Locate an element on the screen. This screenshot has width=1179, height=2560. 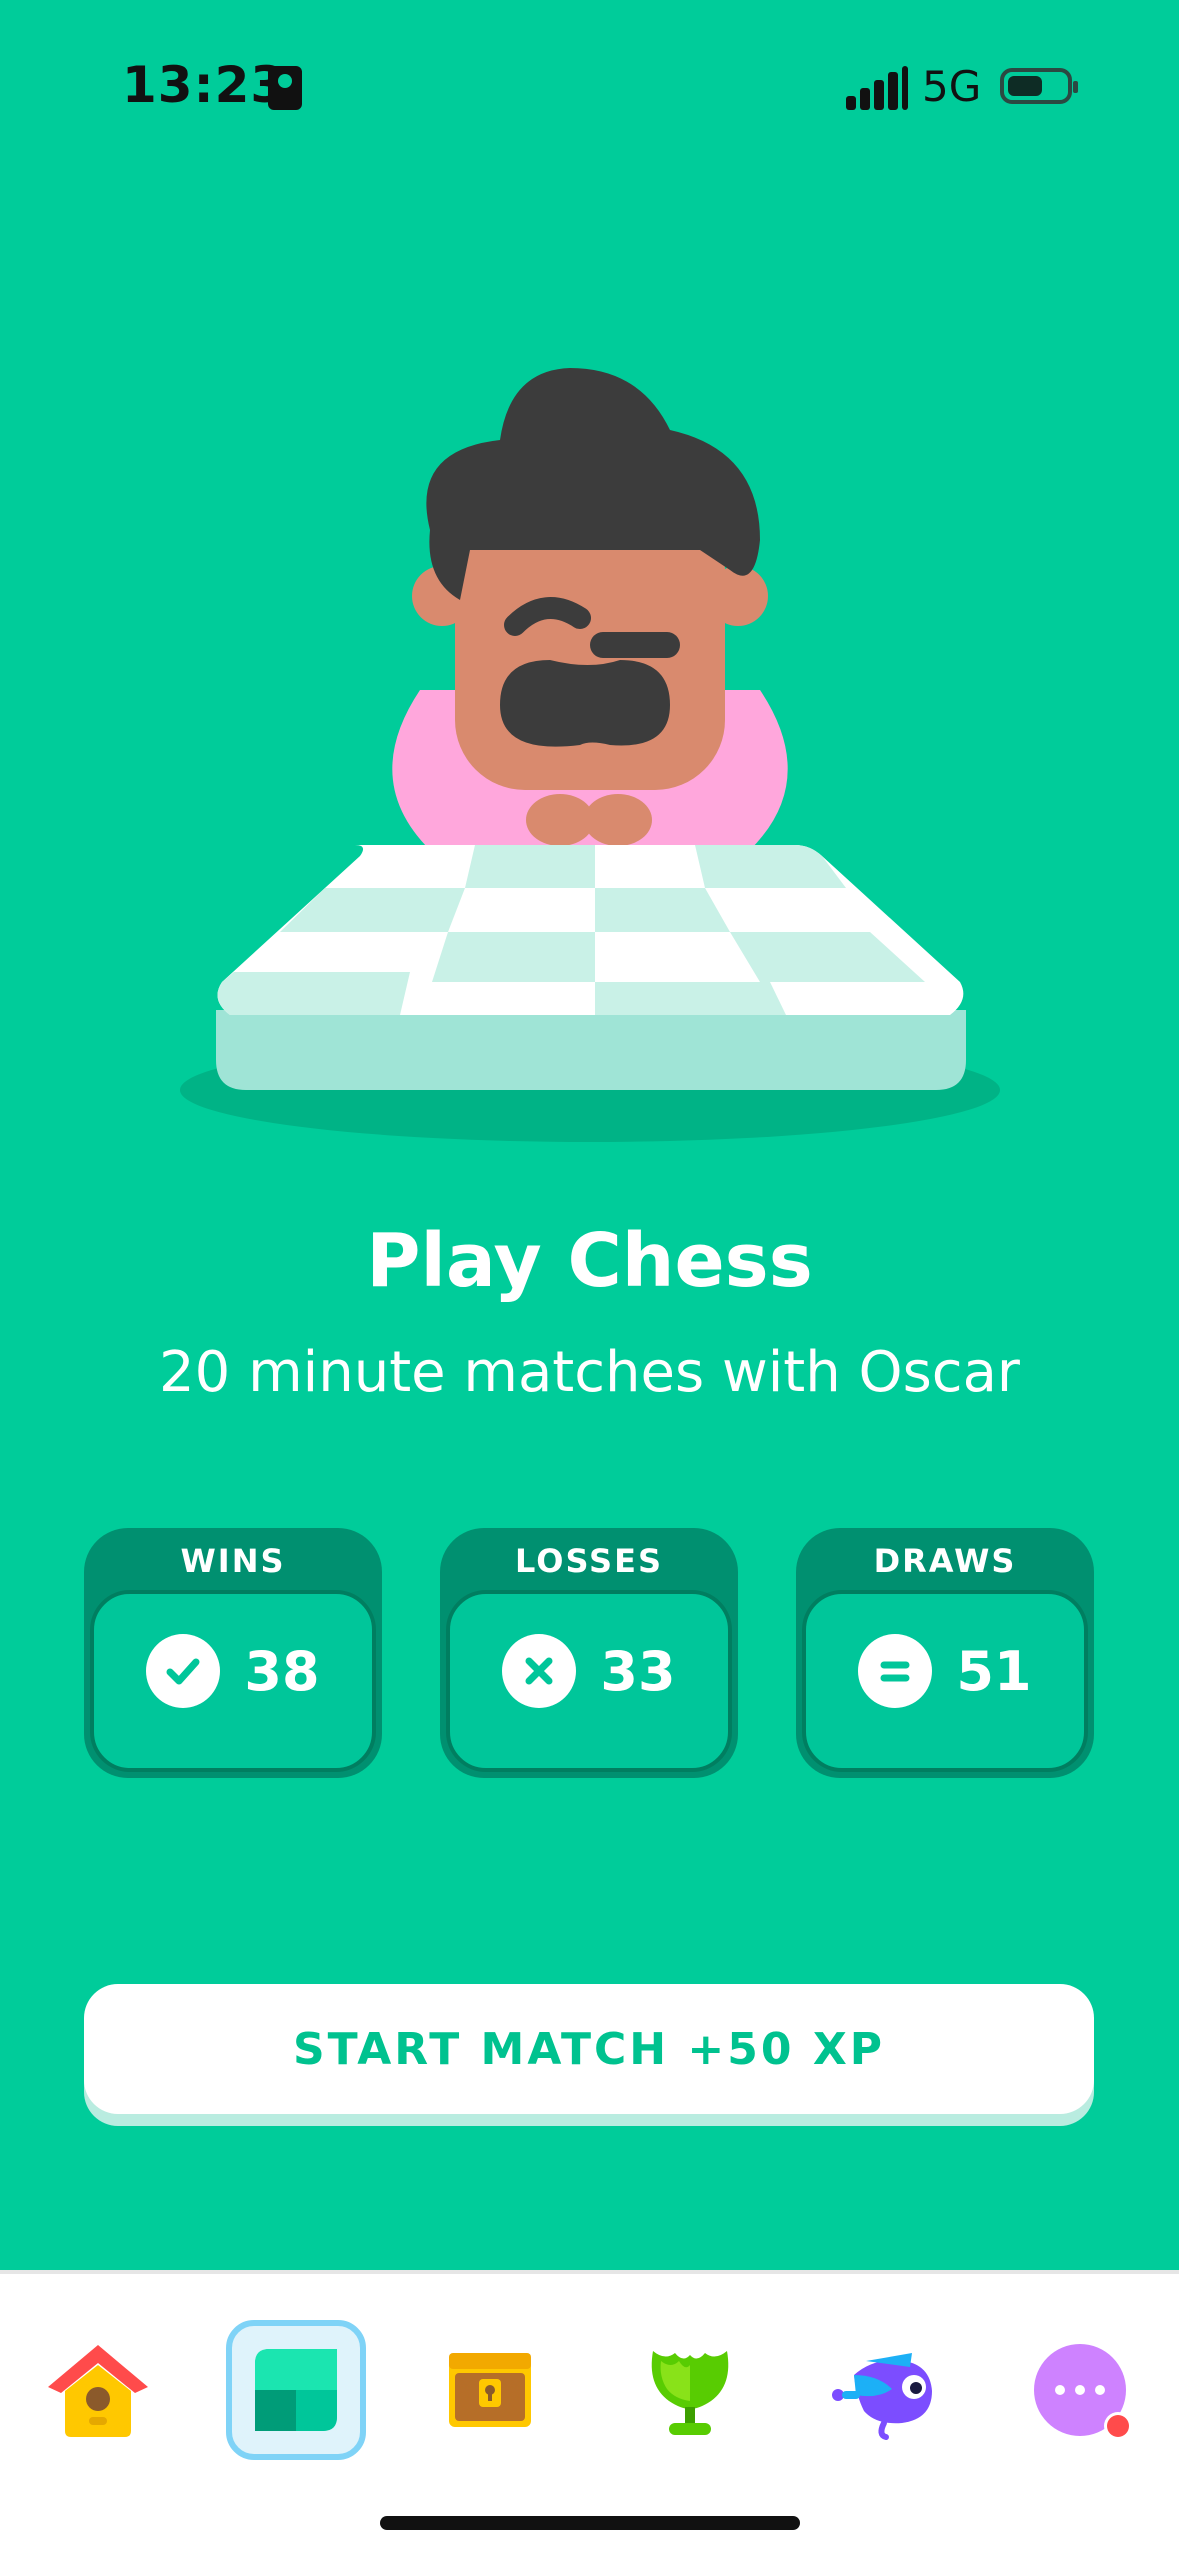
x-icon is located at coordinates (539, 1671).